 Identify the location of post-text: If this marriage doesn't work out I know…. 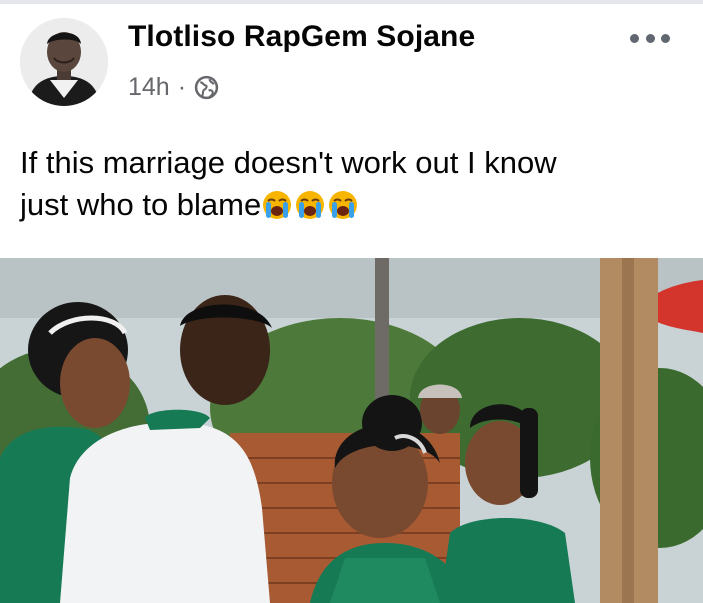
(355, 187).